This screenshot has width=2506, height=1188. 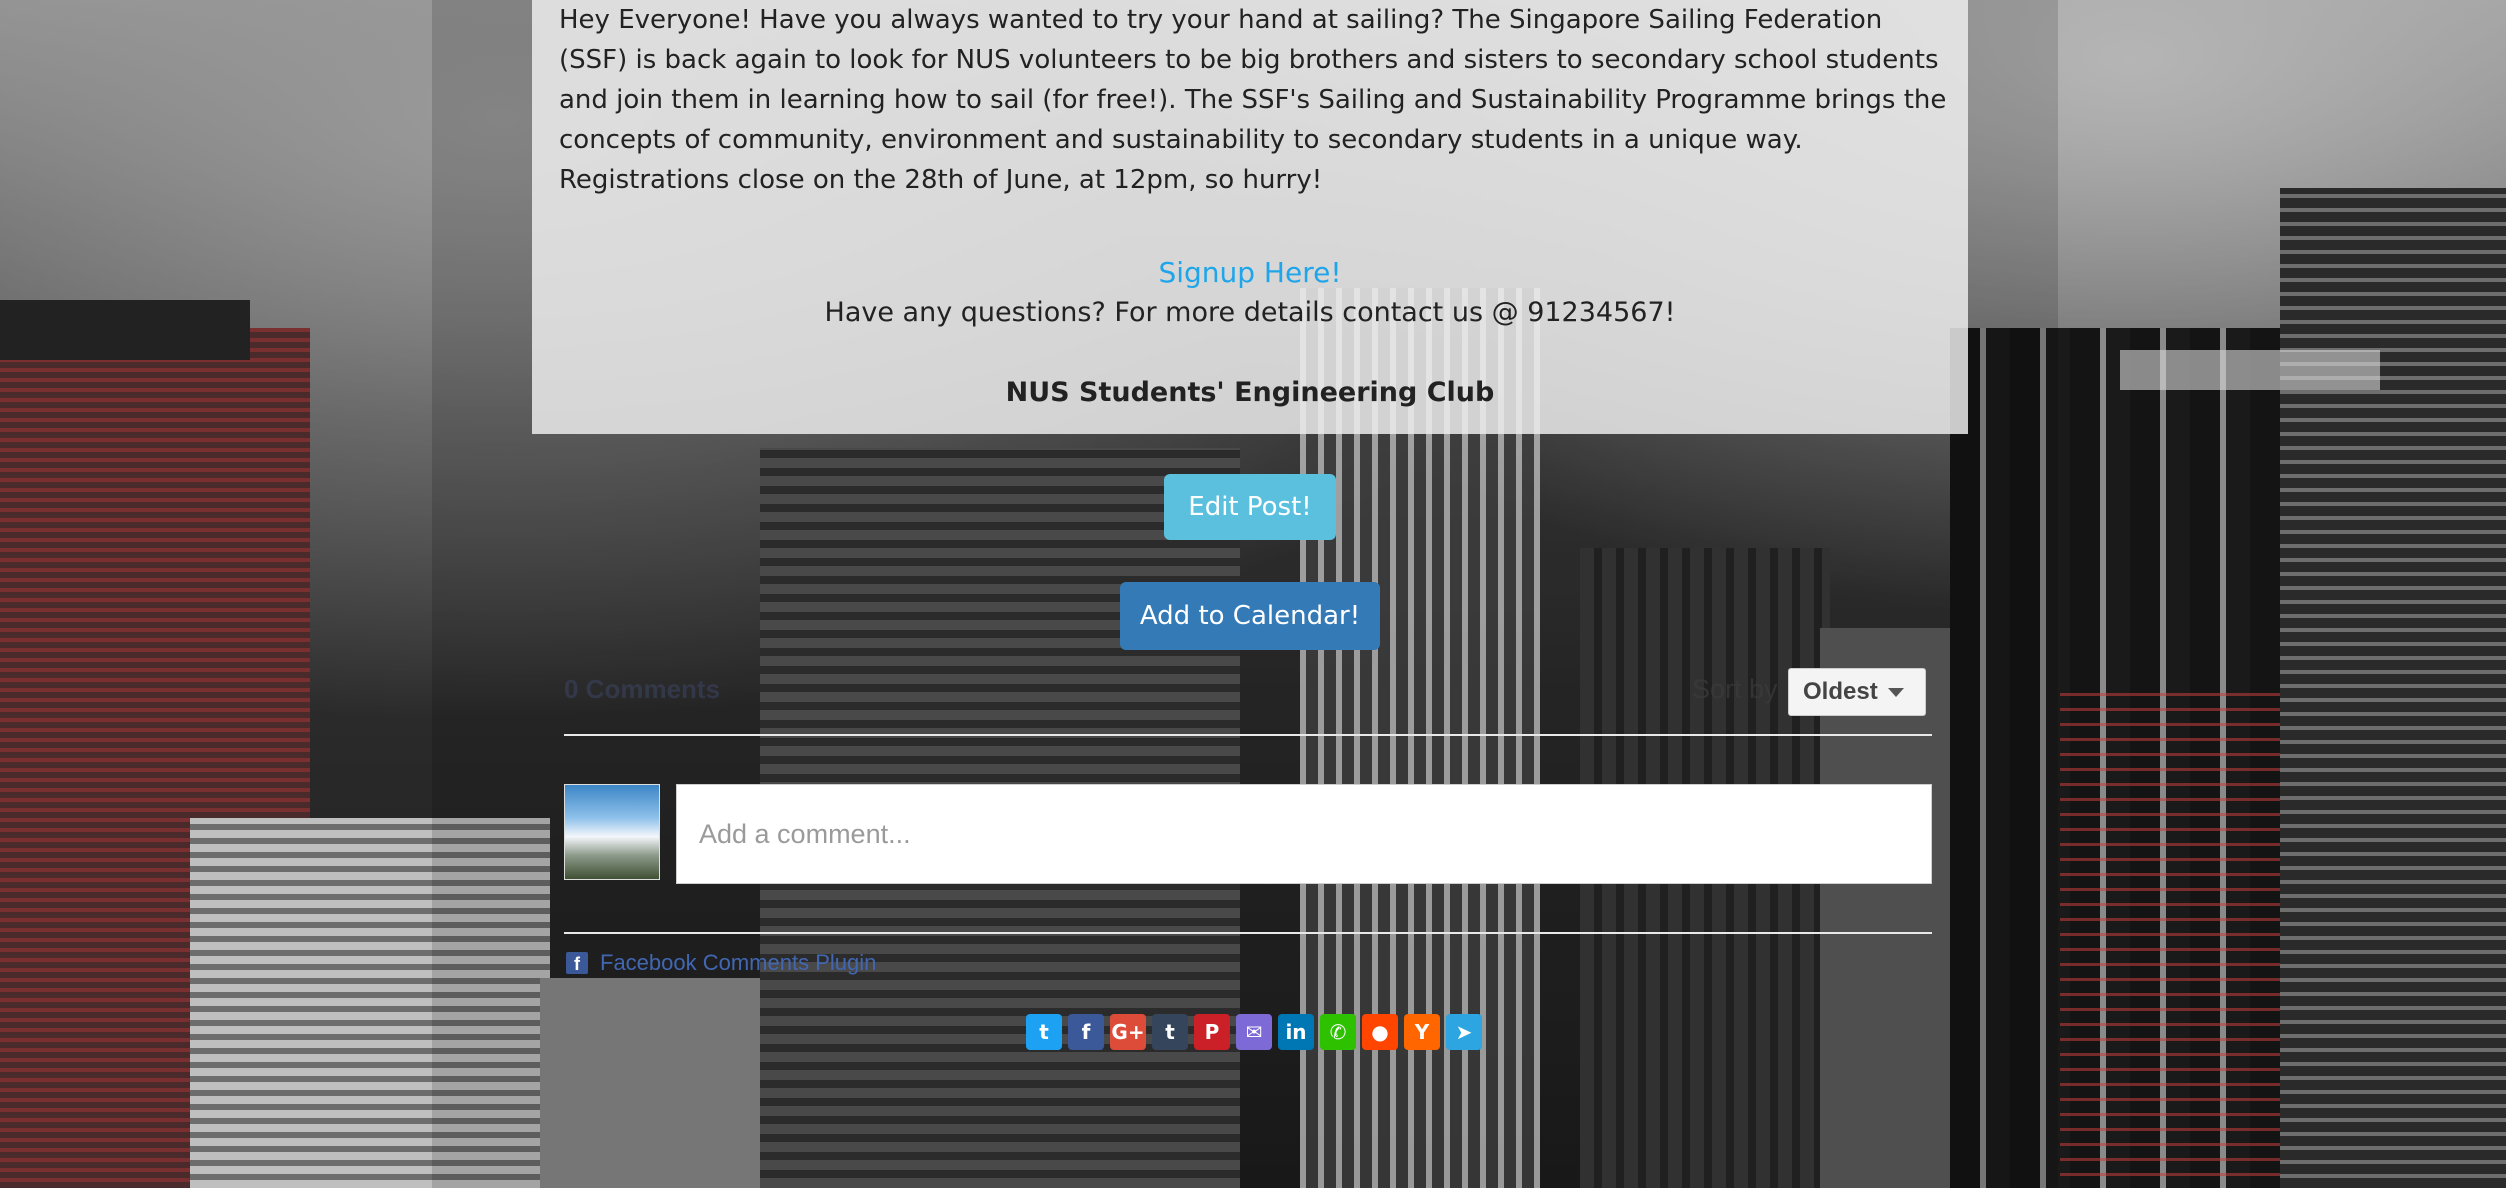 What do you see at coordinates (1086, 1032) in the screenshot?
I see `facebook-share-button: f` at bounding box center [1086, 1032].